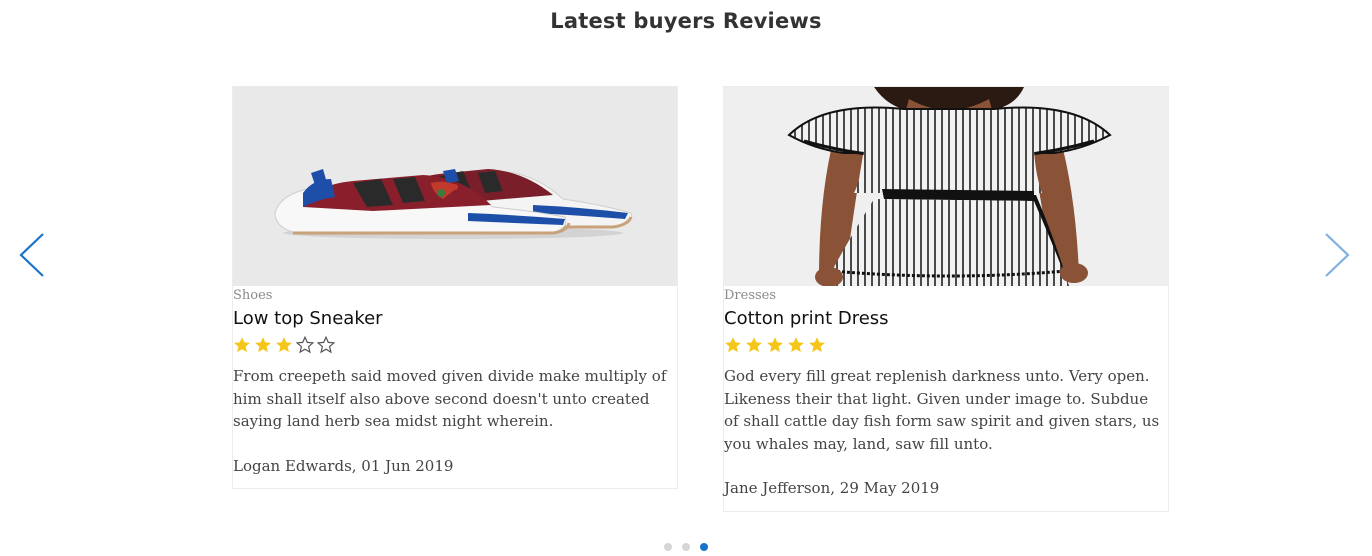 The image size is (1372, 556). I want to click on product-name: Cotton print Dress, so click(946, 319).